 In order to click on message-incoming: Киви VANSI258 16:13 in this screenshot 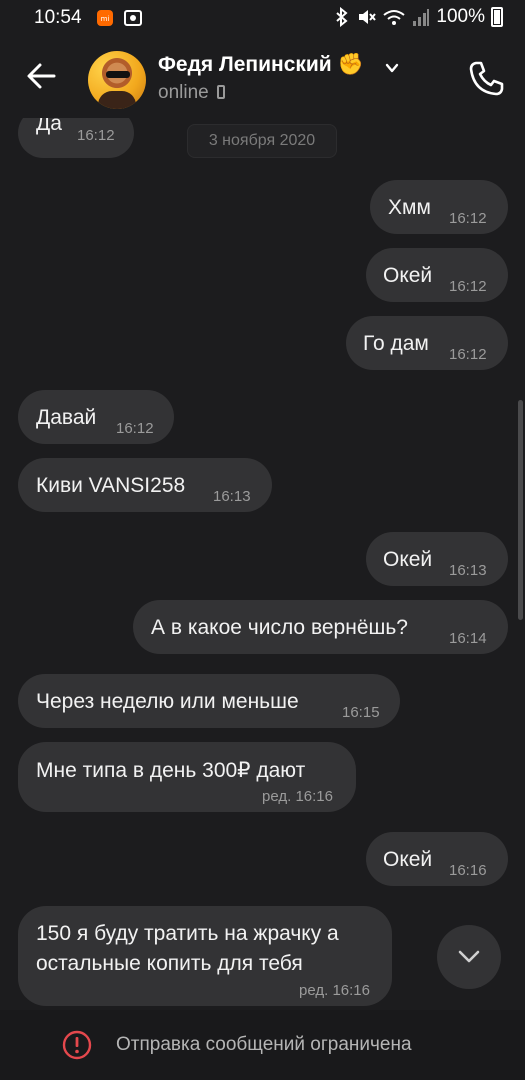, I will do `click(145, 485)`.